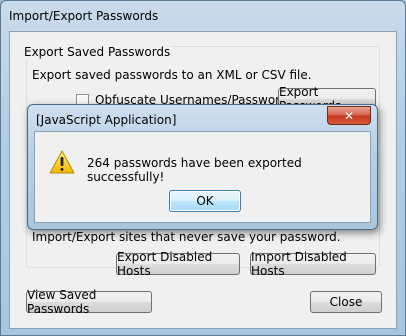 The image size is (406, 336). What do you see at coordinates (178, 264) in the screenshot?
I see `export-disabled-hosts-button: Export Disabled Hosts` at bounding box center [178, 264].